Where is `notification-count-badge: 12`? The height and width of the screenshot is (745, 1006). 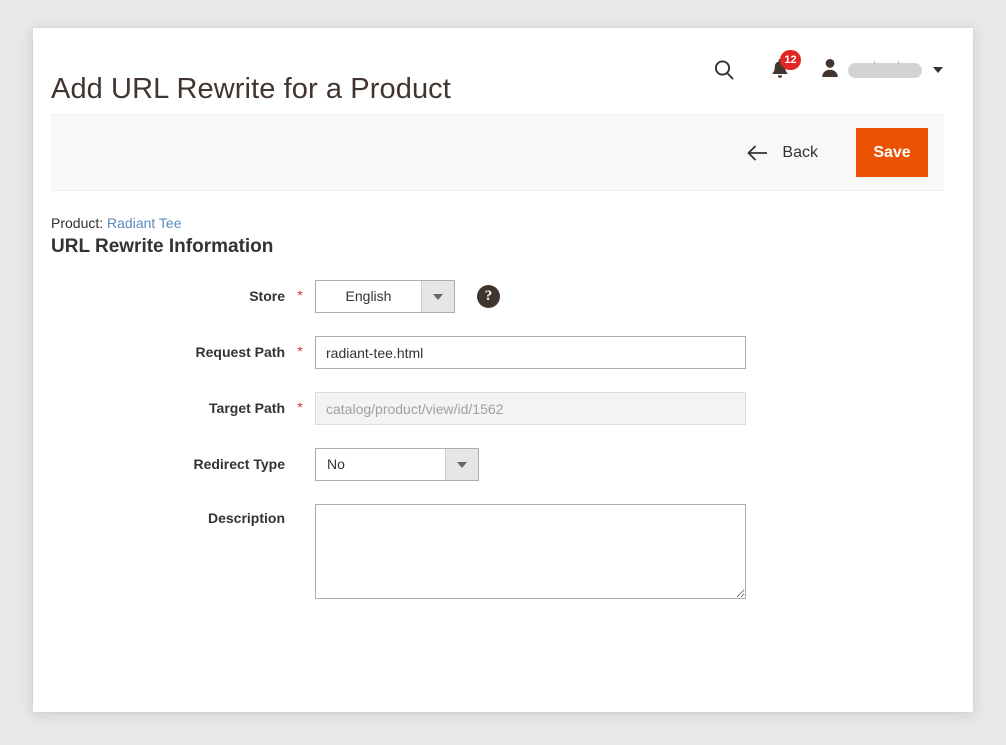 notification-count-badge: 12 is located at coordinates (790, 60).